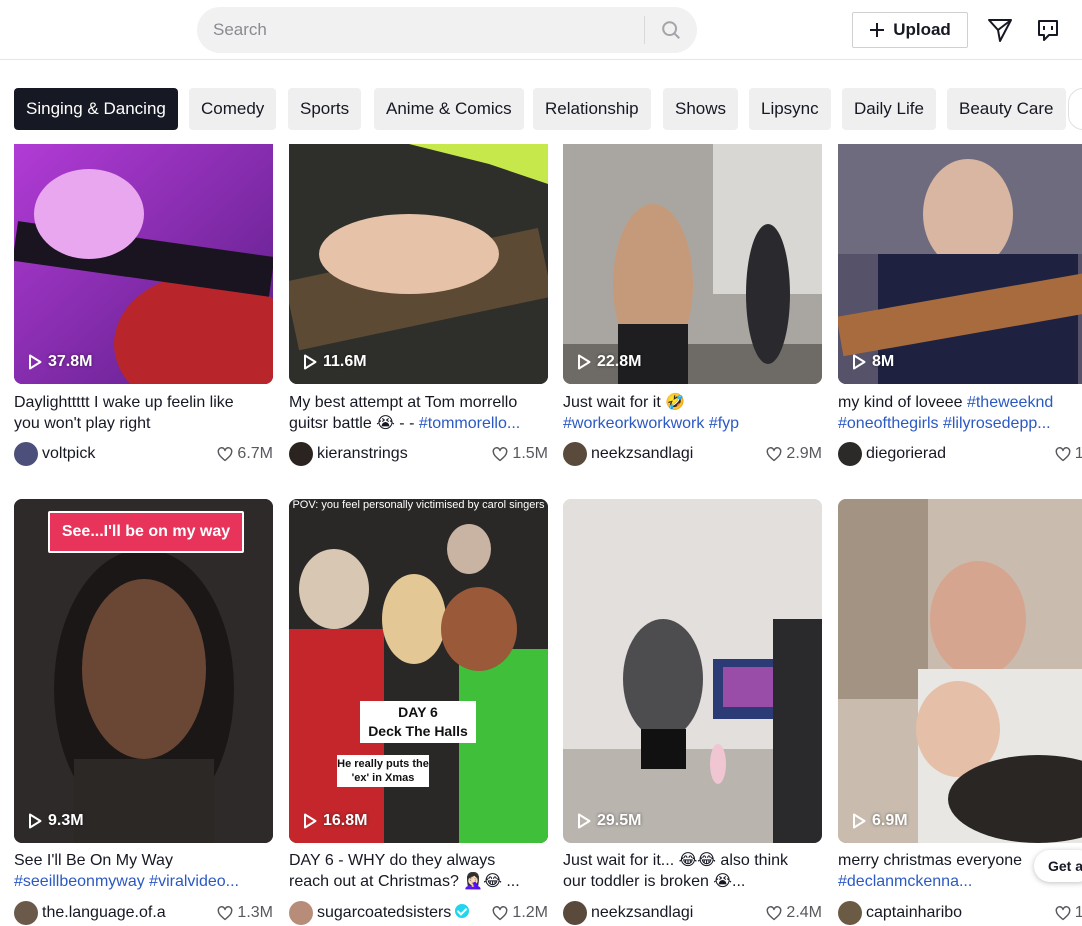  I want to click on caption-line: #workeorkworkwork #fyp, so click(692, 423).